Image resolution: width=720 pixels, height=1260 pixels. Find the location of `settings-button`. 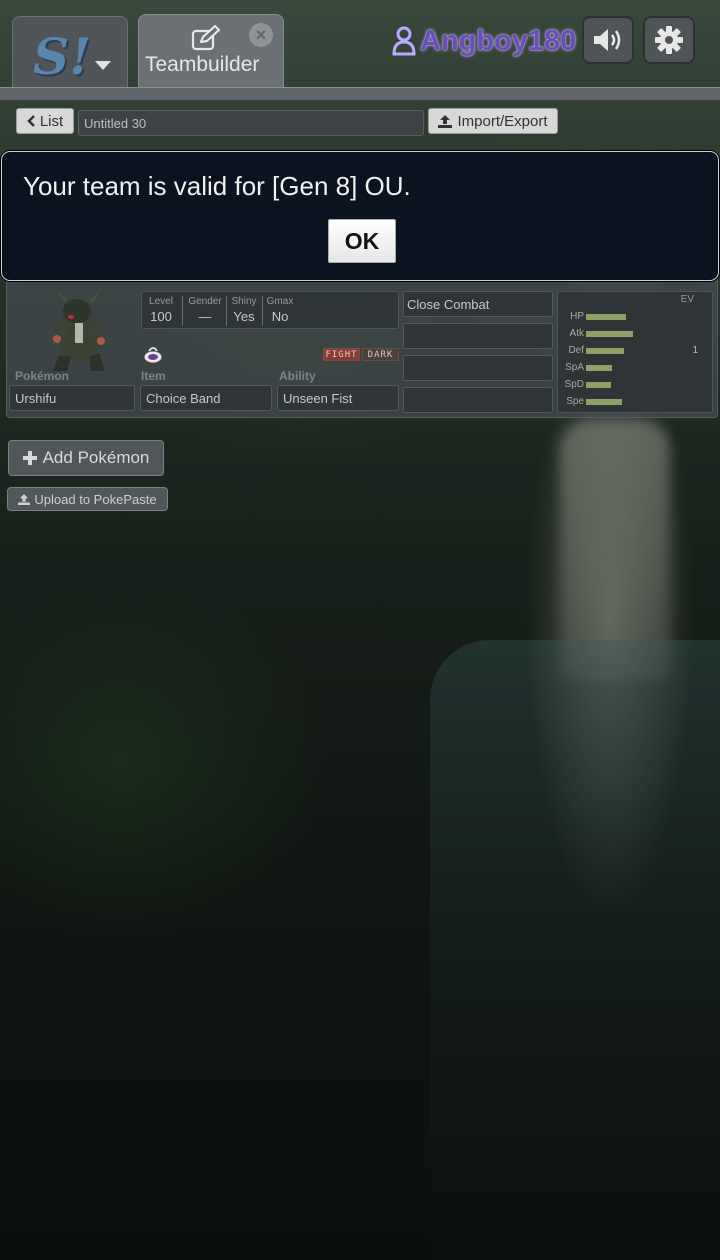

settings-button is located at coordinates (669, 40).